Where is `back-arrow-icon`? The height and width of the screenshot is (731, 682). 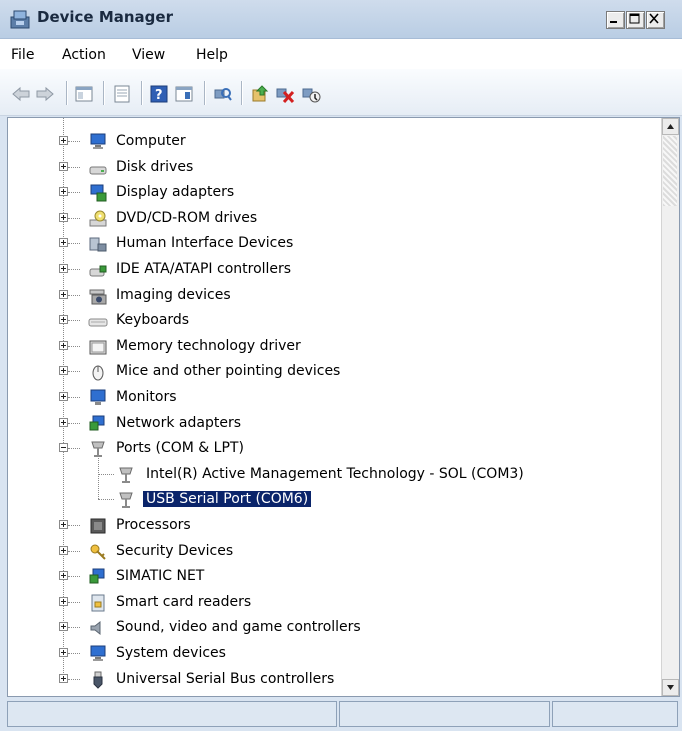 back-arrow-icon is located at coordinates (21, 94).